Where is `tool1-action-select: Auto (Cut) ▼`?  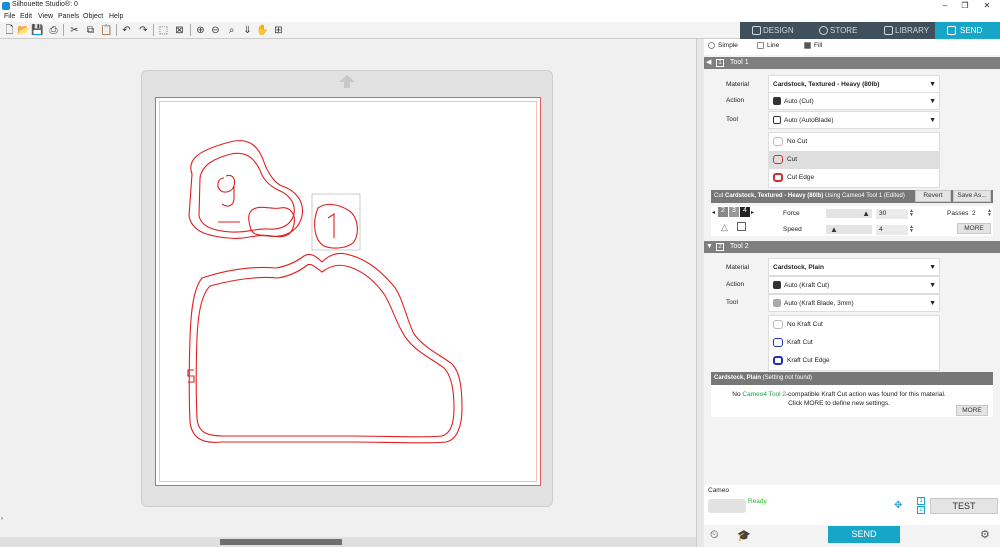 tool1-action-select: Auto (Cut) ▼ is located at coordinates (854, 101).